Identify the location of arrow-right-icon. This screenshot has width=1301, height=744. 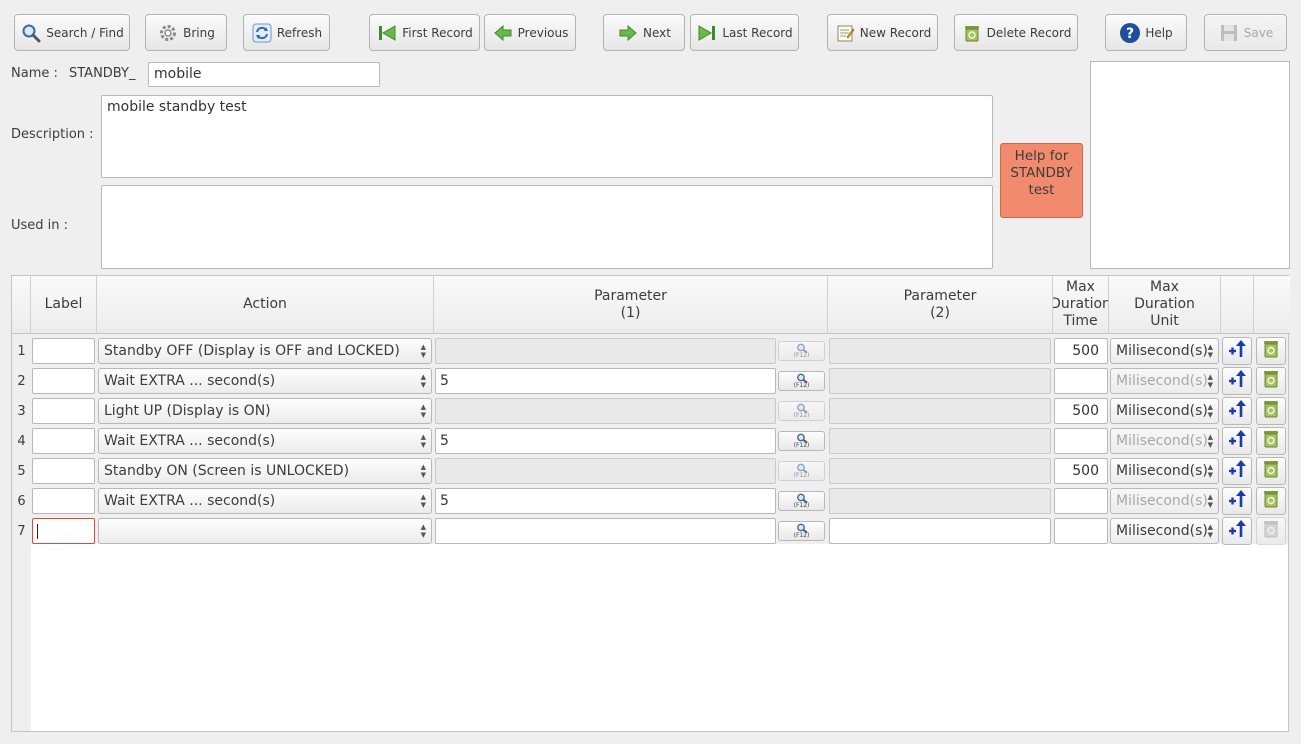
(628, 33).